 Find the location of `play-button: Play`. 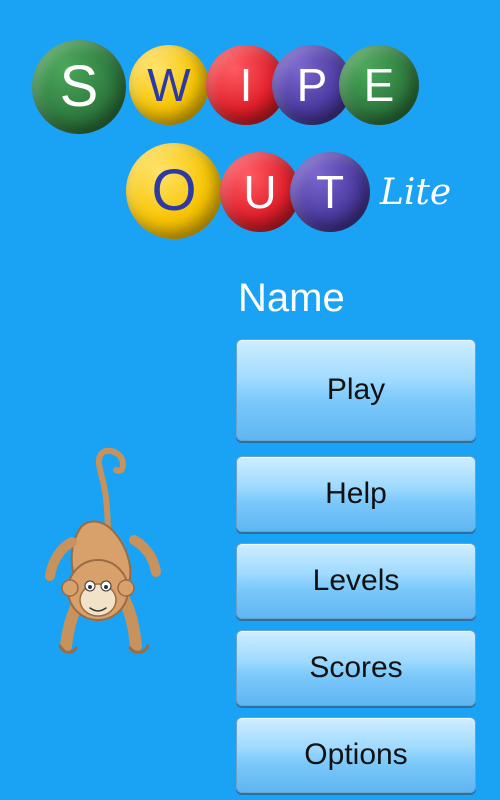

play-button: Play is located at coordinates (356, 390).